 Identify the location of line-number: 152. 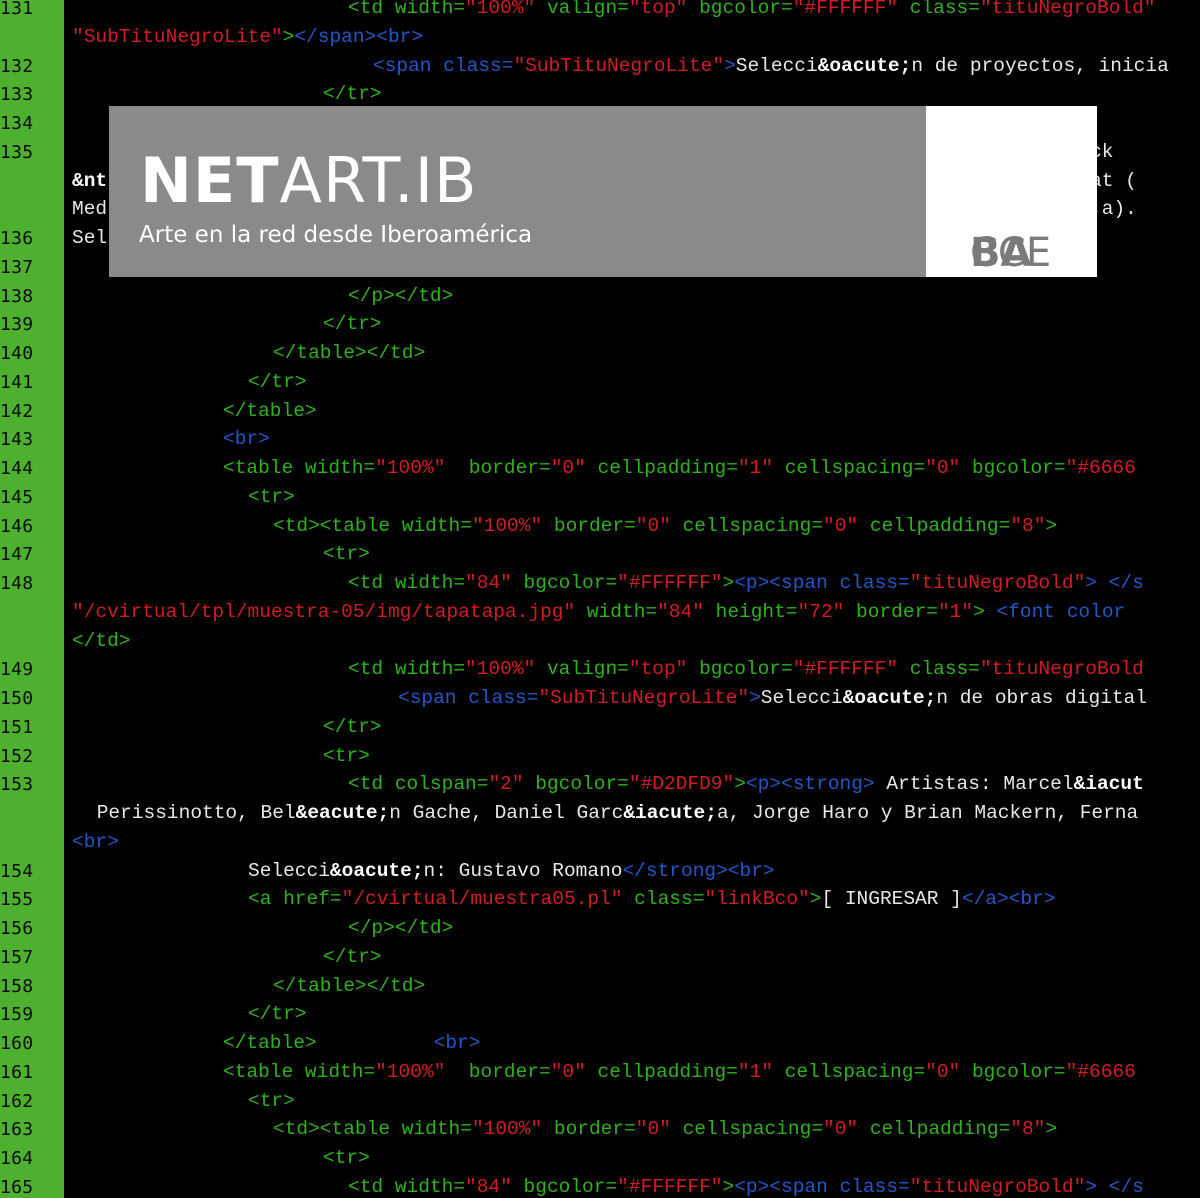
(17, 756).